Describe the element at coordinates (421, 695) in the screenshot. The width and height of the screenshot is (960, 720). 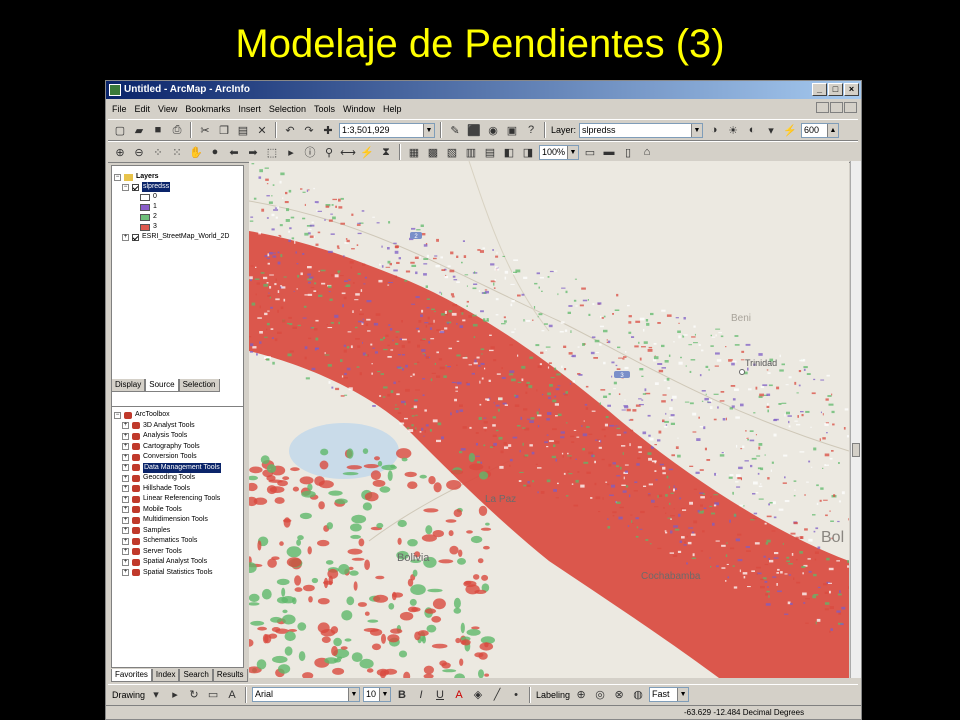
I see `italic-icon: I` at that location.